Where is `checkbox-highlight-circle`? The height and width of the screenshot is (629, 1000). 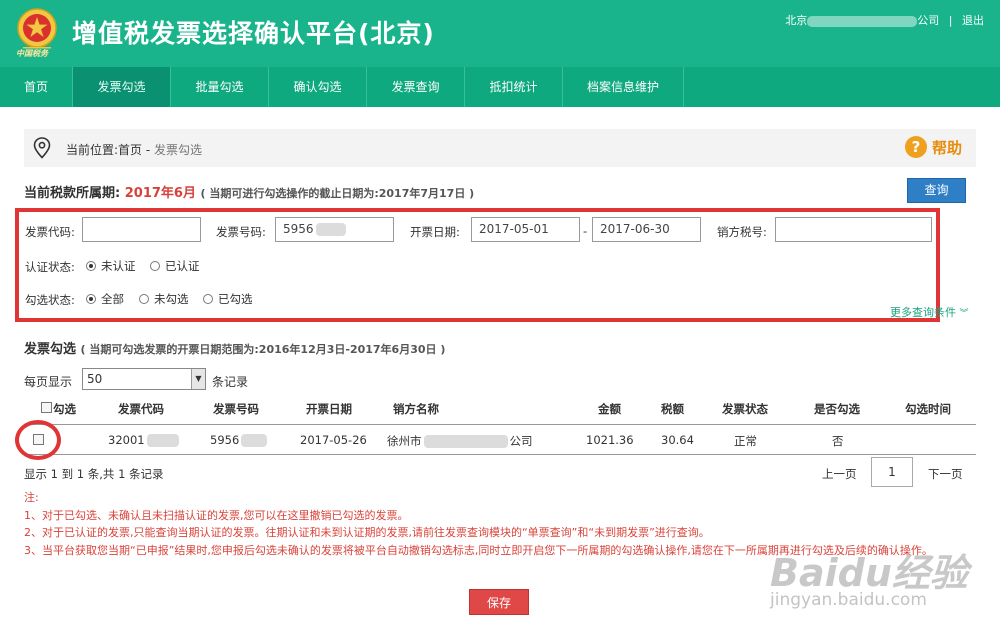 checkbox-highlight-circle is located at coordinates (38, 440).